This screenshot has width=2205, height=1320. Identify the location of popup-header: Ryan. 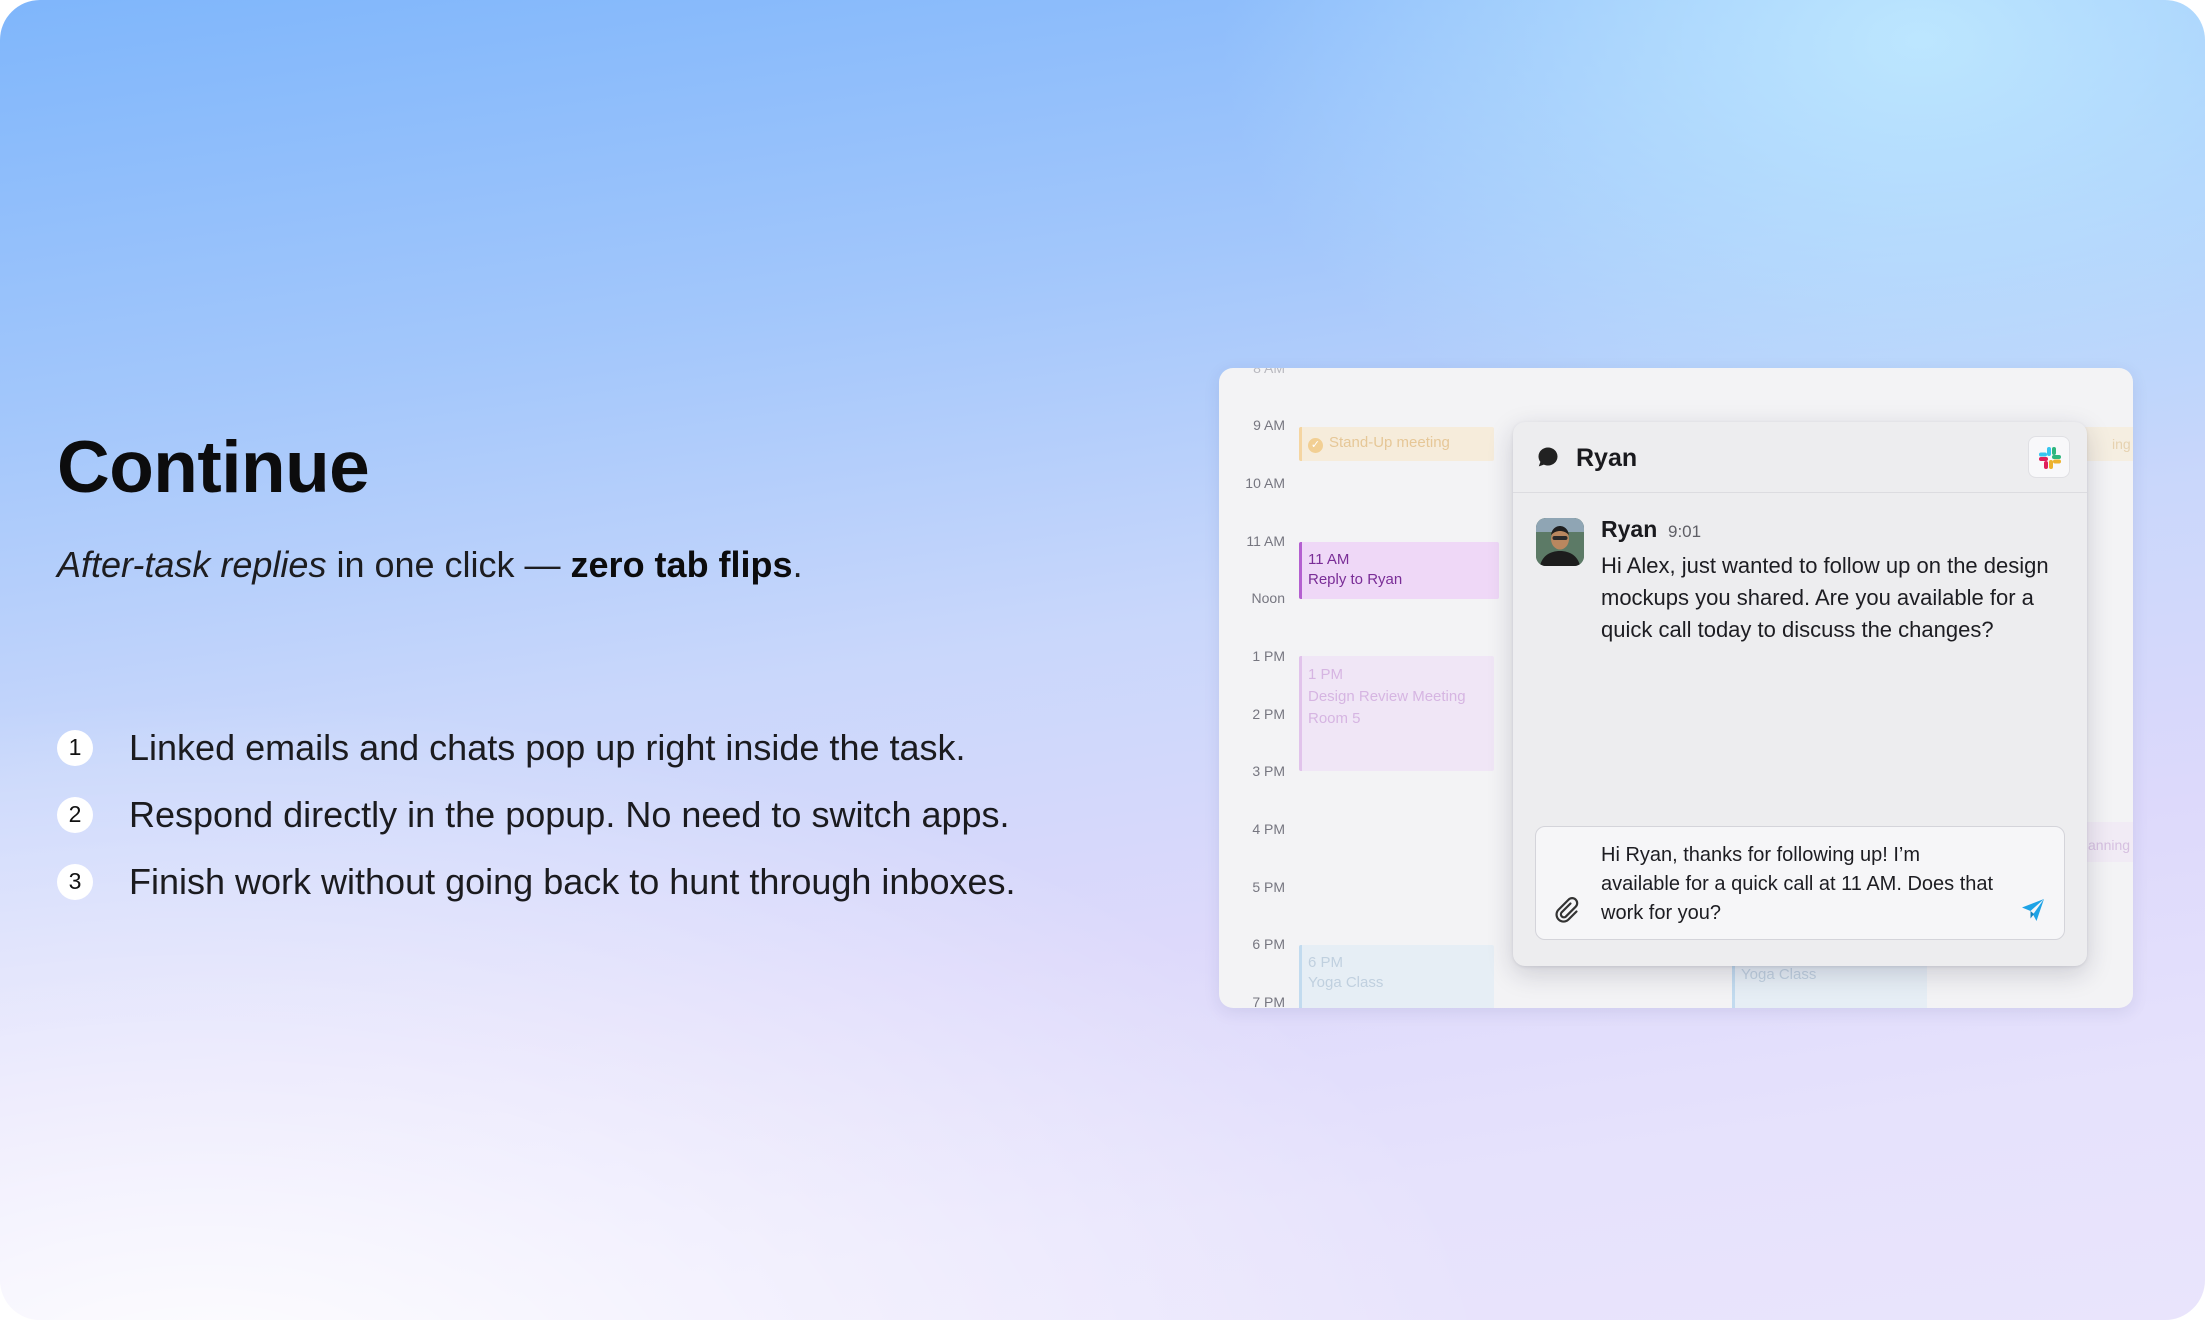
(1800, 457).